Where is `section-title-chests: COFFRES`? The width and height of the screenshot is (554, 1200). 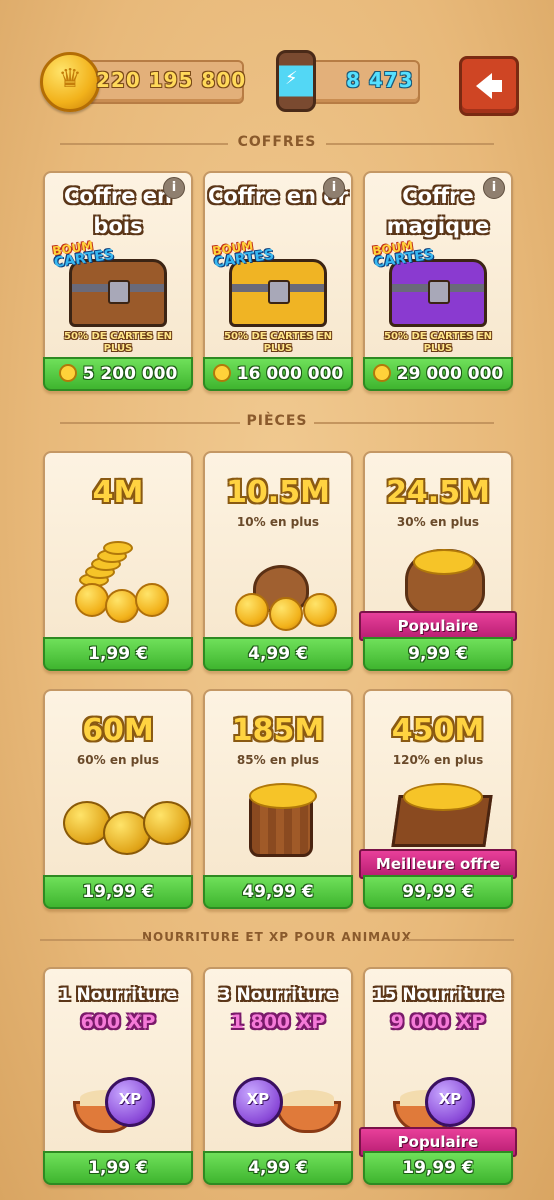
section-title-chests: COFFRES is located at coordinates (277, 142).